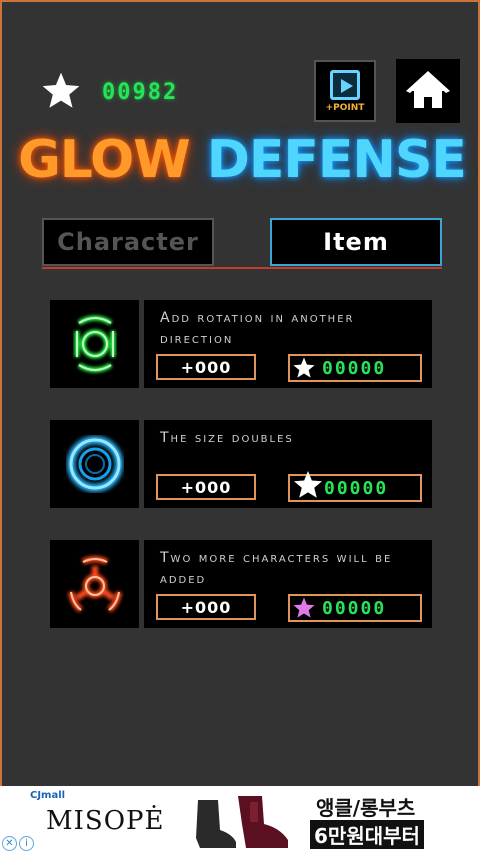  What do you see at coordinates (257, 328) in the screenshot?
I see `item-description: Add rotation in another direction` at bounding box center [257, 328].